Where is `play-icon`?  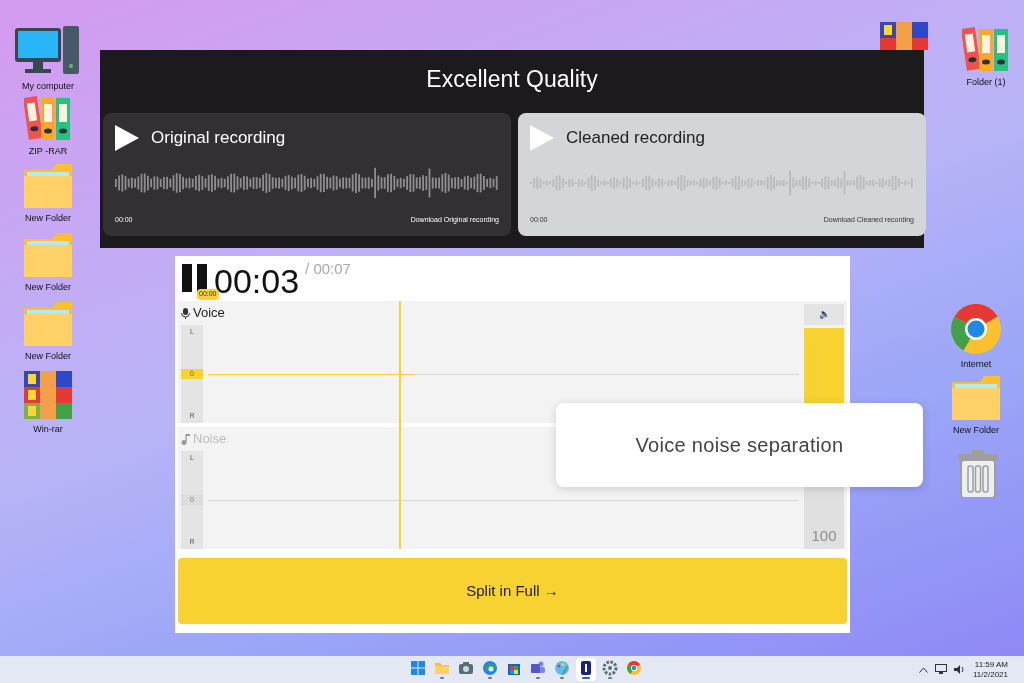
play-icon is located at coordinates (127, 137).